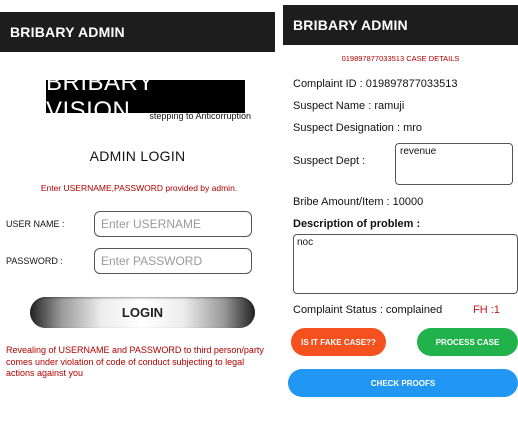  Describe the element at coordinates (400, 58) in the screenshot. I see `case-header: 019897877033513 CASE DETAILS` at that location.